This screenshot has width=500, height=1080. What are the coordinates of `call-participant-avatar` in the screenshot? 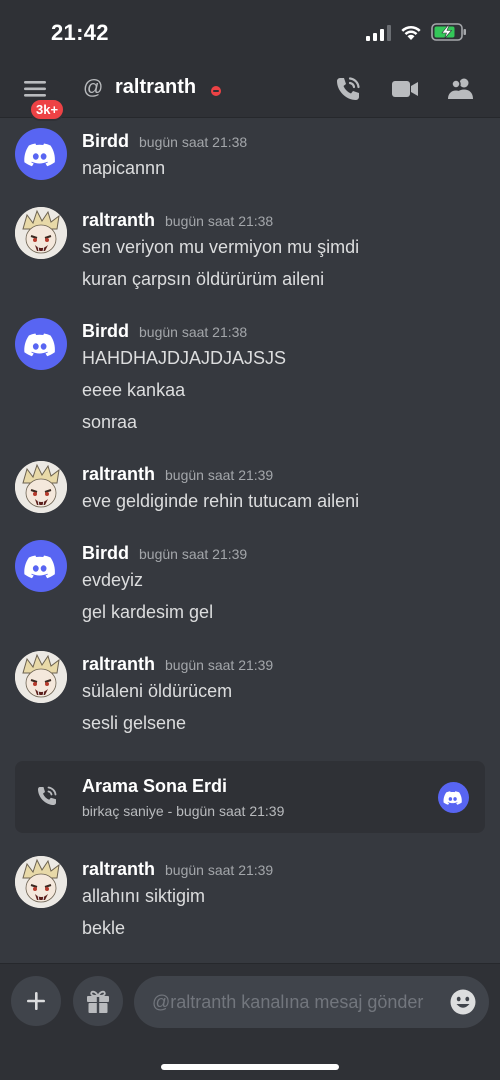 It's located at (453, 797).